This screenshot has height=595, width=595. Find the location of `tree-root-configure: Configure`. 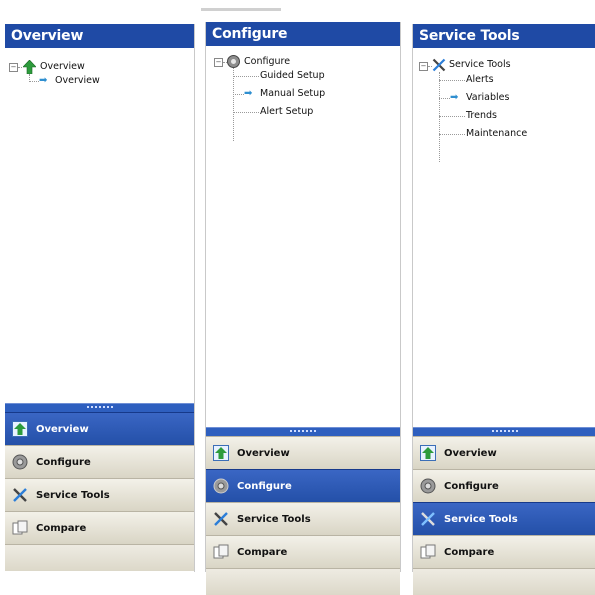

tree-root-configure: Configure is located at coordinates (267, 62).